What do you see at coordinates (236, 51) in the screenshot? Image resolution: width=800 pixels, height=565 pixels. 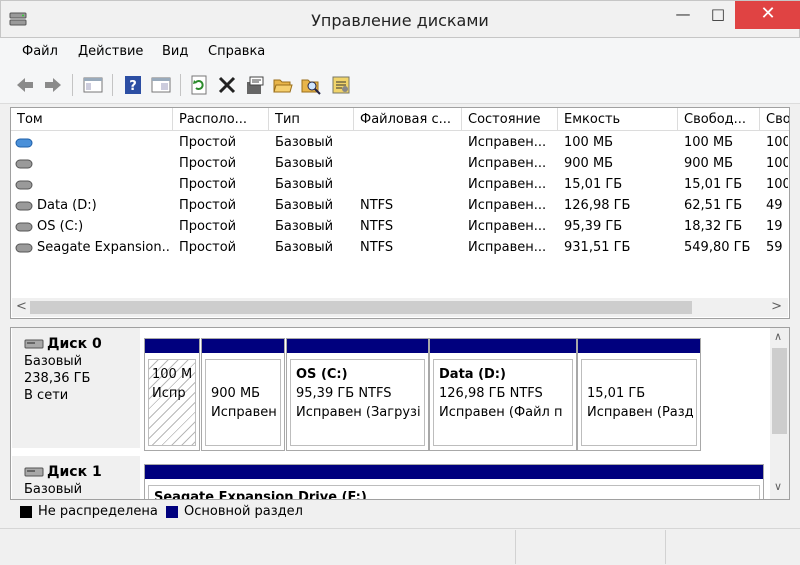 I see `menu-help: Справка` at bounding box center [236, 51].